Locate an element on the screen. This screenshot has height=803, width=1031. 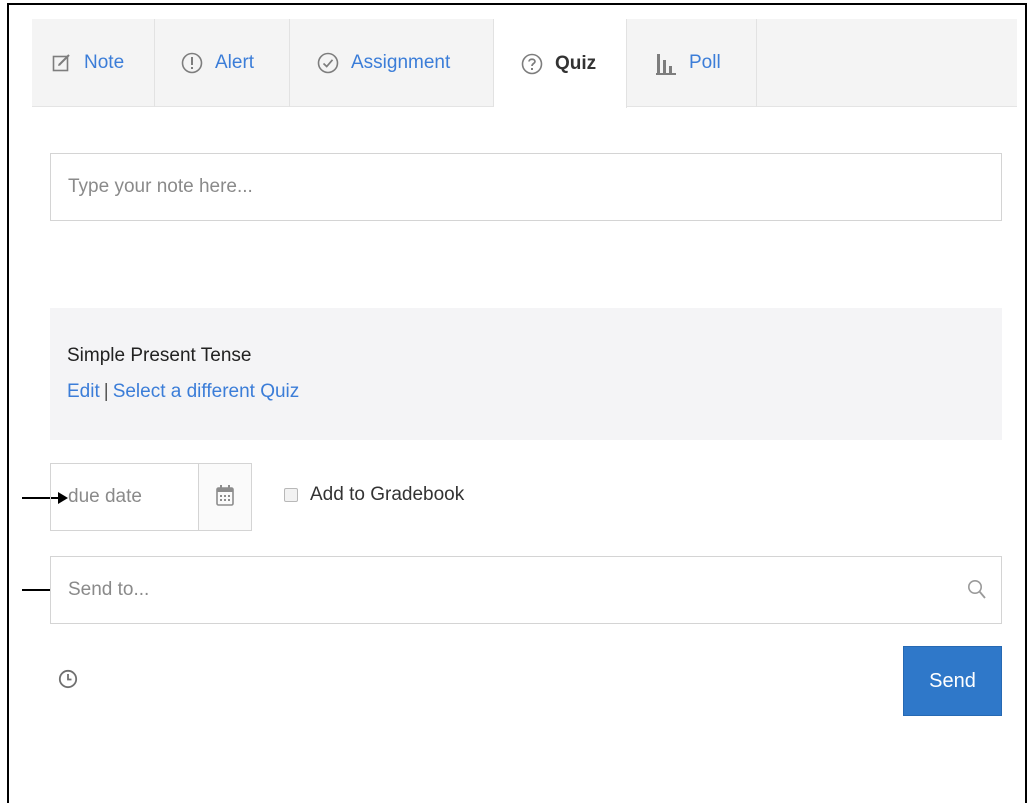
schedule-button is located at coordinates (68, 681).